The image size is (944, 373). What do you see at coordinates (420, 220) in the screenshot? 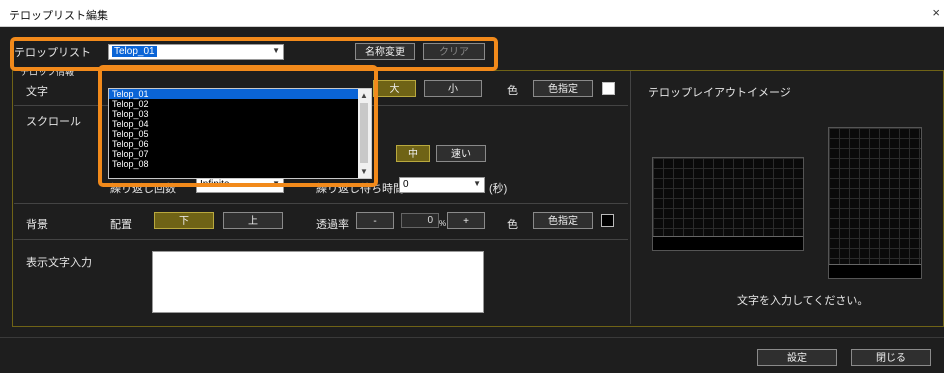
I see `opacity-field: 0` at bounding box center [420, 220].